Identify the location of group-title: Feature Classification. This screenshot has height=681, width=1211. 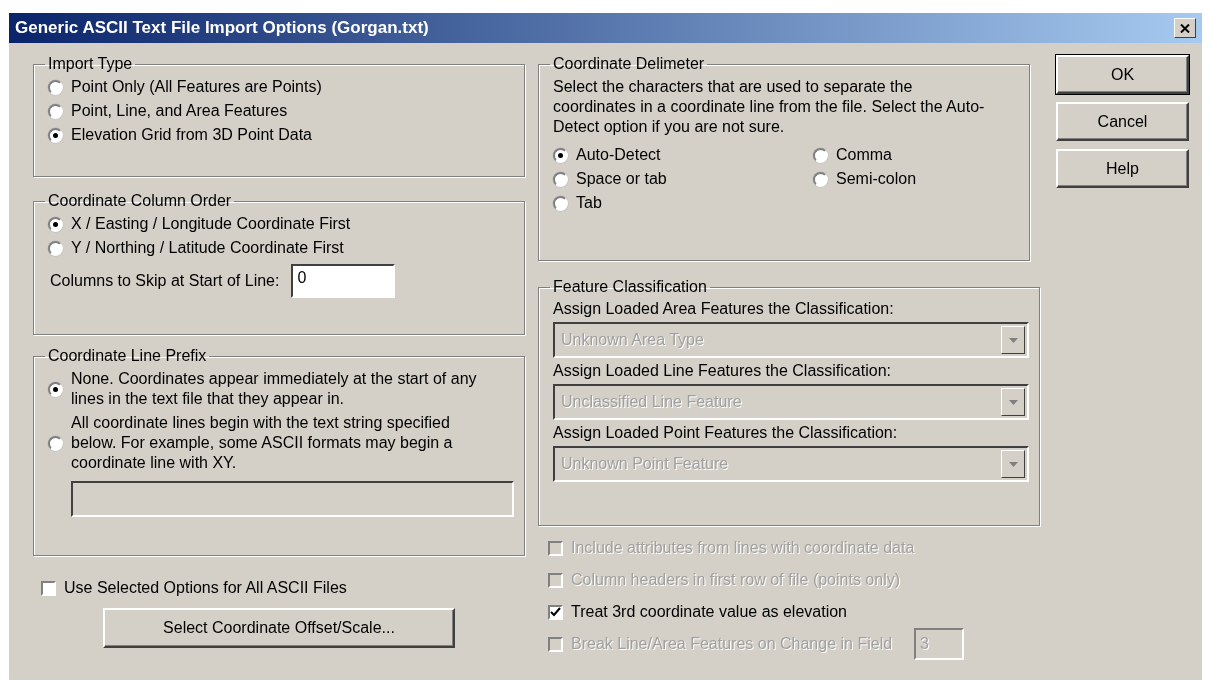
(630, 287).